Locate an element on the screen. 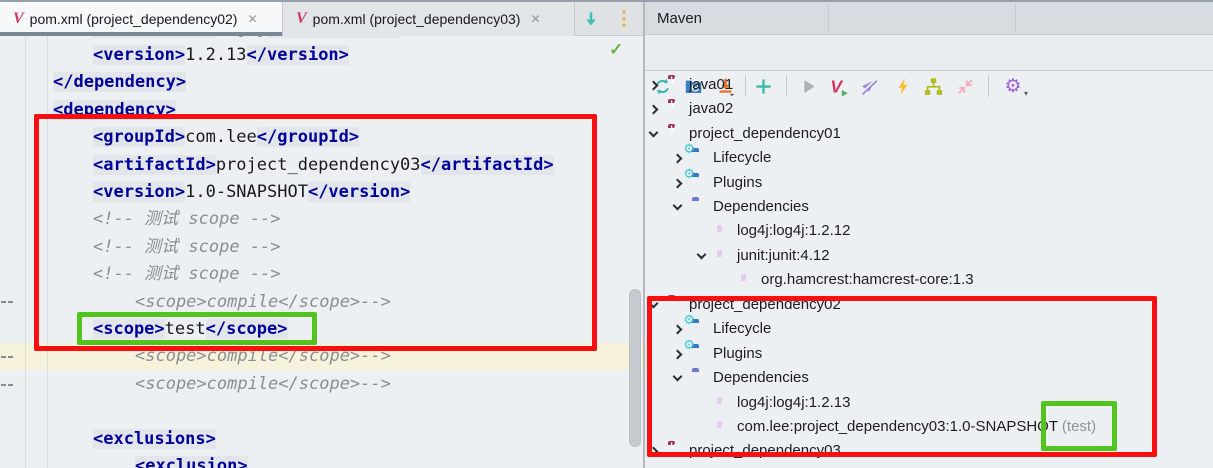 The image size is (1213, 468). xml-tag-token: <exclusions> is located at coordinates (154, 438).